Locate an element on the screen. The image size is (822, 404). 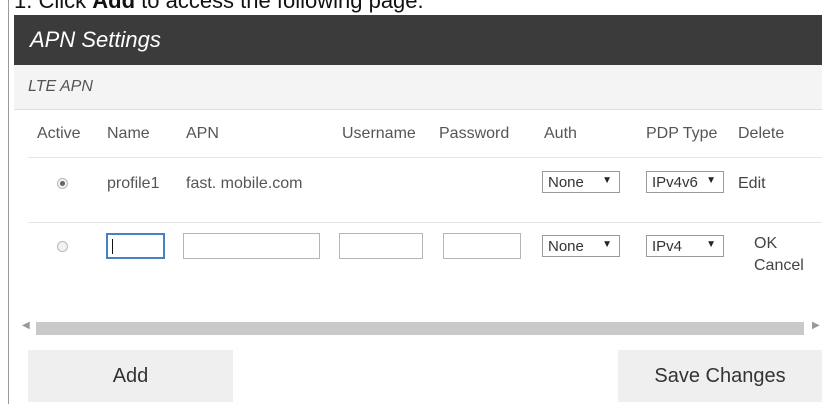
column-header-active: Active is located at coordinates (59, 133).